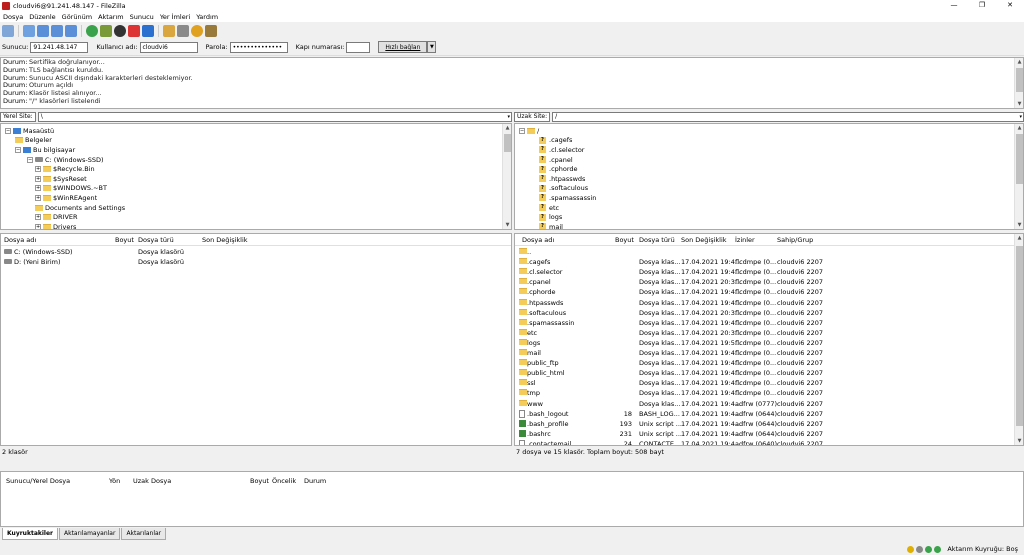 Image resolution: width=1024 pixels, height=555 pixels. What do you see at coordinates (920, 549) in the screenshot?
I see `settings-icon` at bounding box center [920, 549].